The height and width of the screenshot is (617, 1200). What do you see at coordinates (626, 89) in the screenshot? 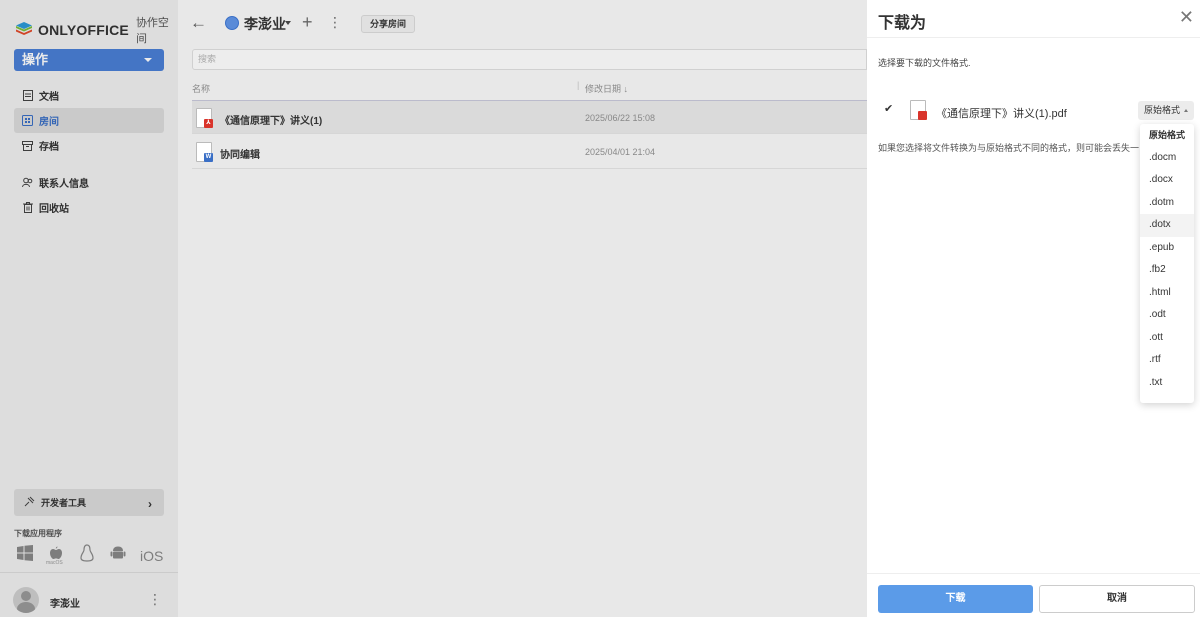
I see `sort-down-icon: ↓` at bounding box center [626, 89].